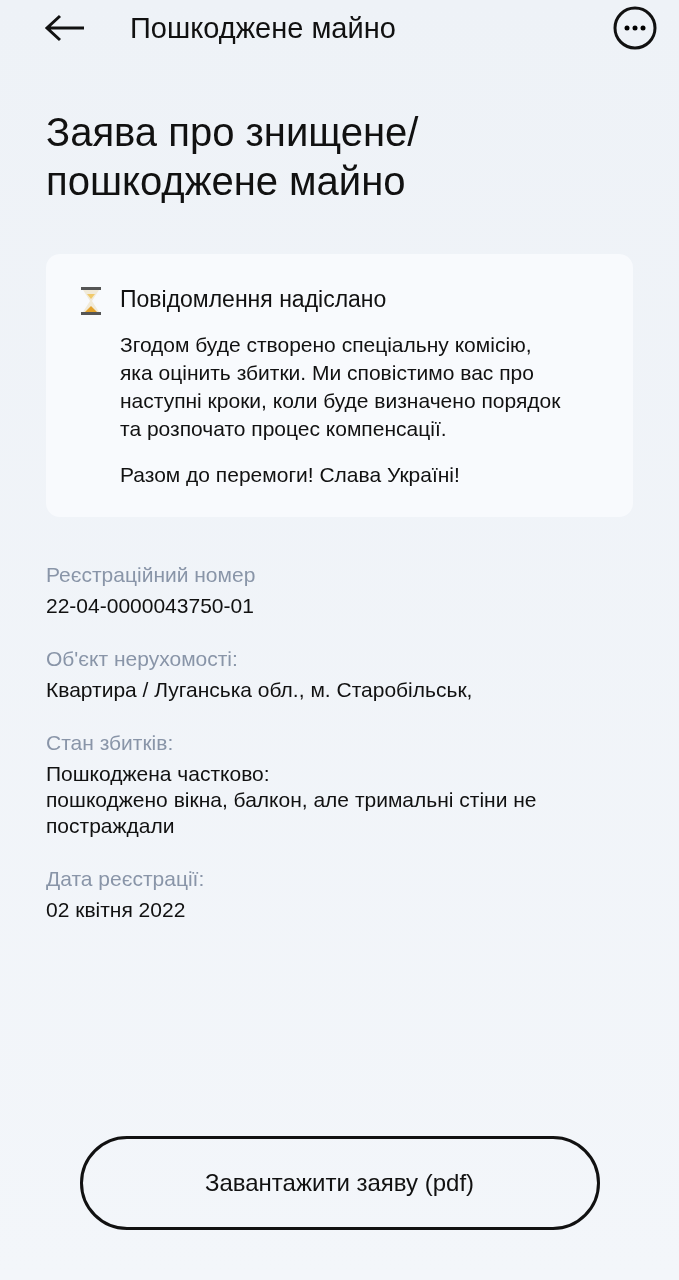  I want to click on field-value: 02 квітня 2022, so click(116, 910).